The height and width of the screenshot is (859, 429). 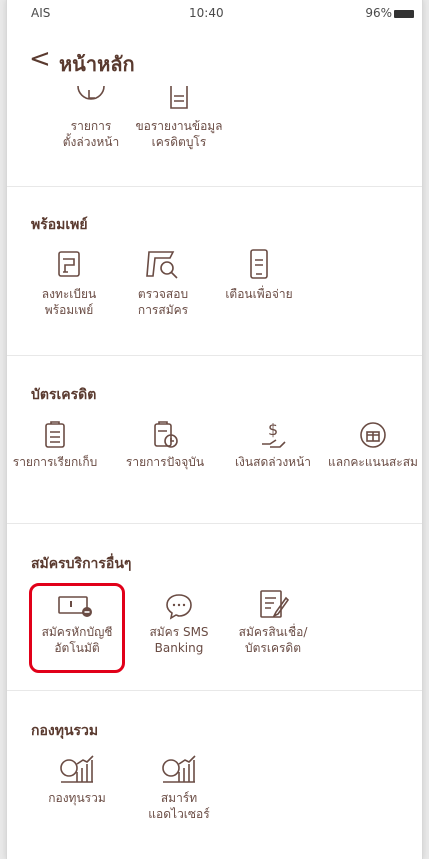 I want to click on billing-statement-item: รายการเรียกเก็บ, so click(x=55, y=445).